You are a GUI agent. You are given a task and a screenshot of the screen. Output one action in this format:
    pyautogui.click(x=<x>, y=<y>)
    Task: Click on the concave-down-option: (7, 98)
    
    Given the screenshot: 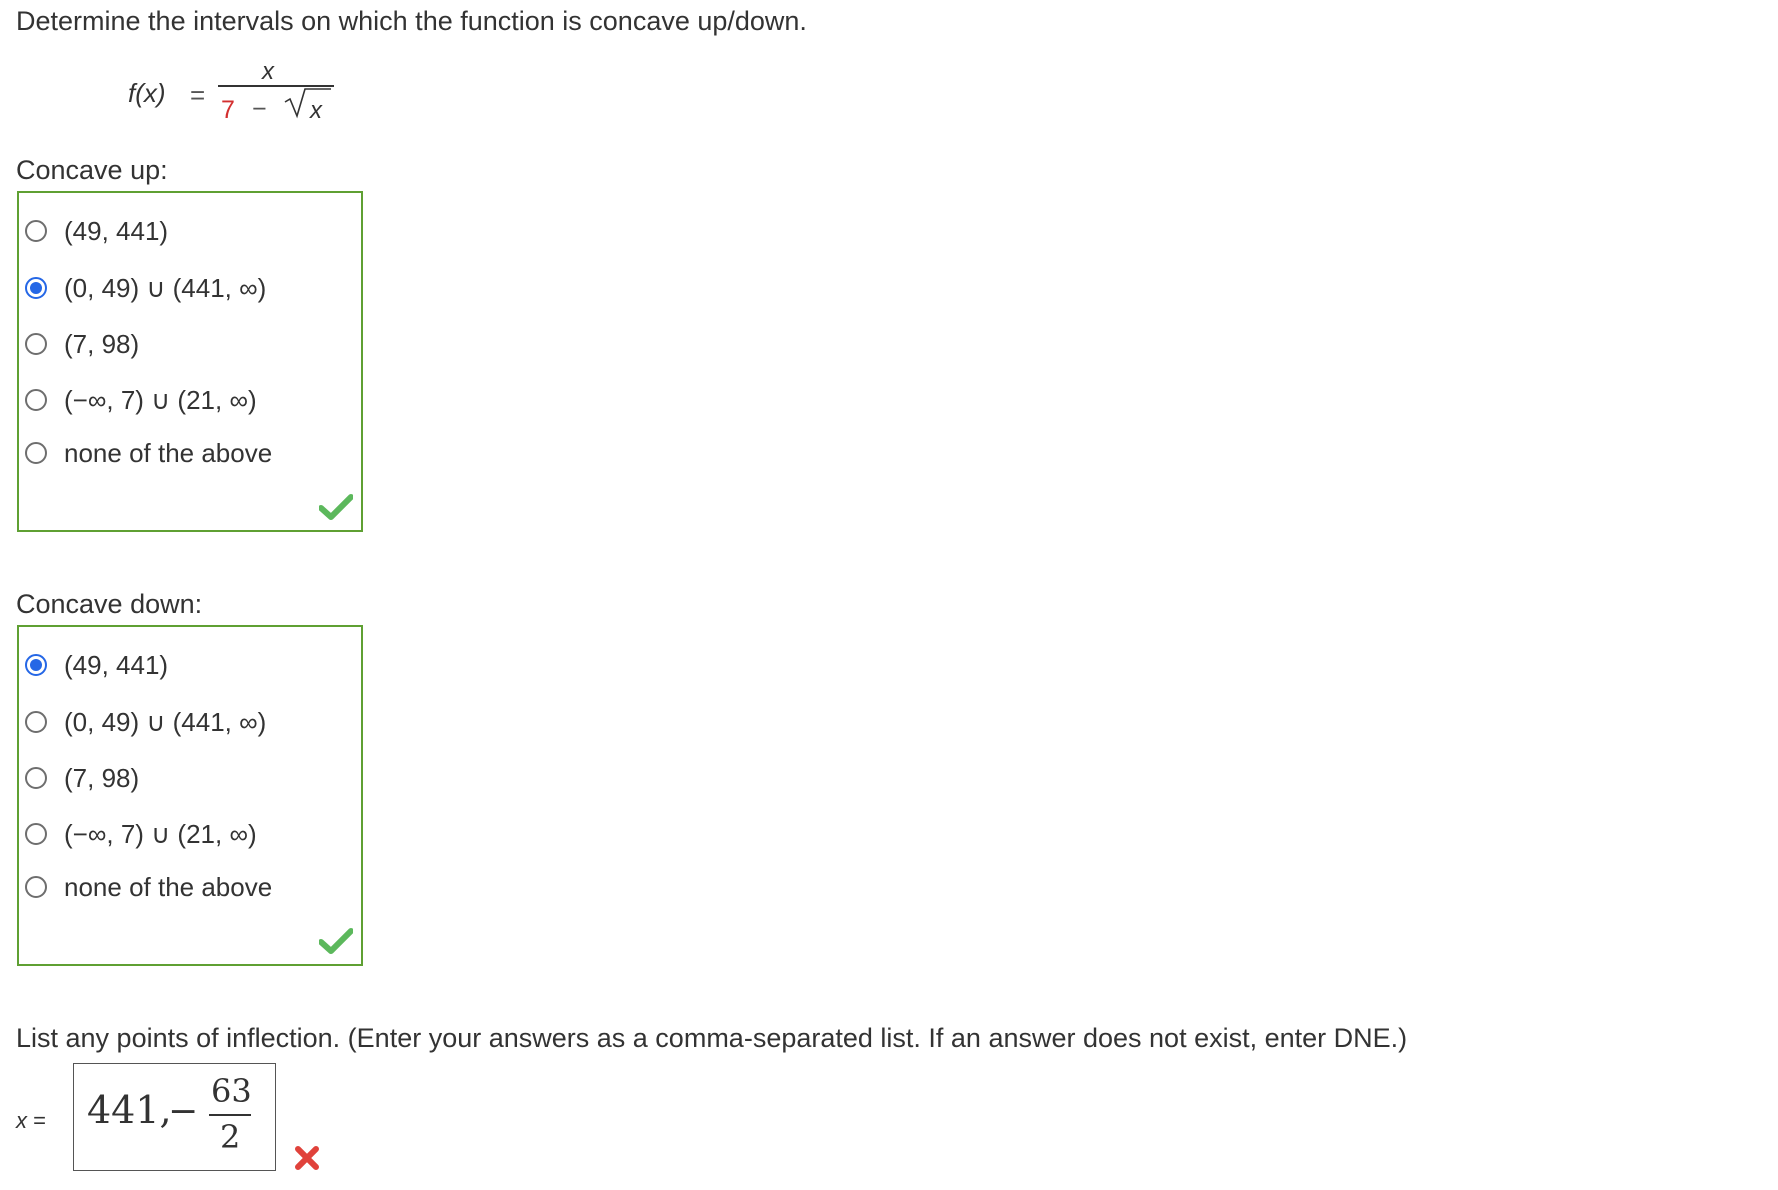 What is the action you would take?
    pyautogui.click(x=82, y=778)
    